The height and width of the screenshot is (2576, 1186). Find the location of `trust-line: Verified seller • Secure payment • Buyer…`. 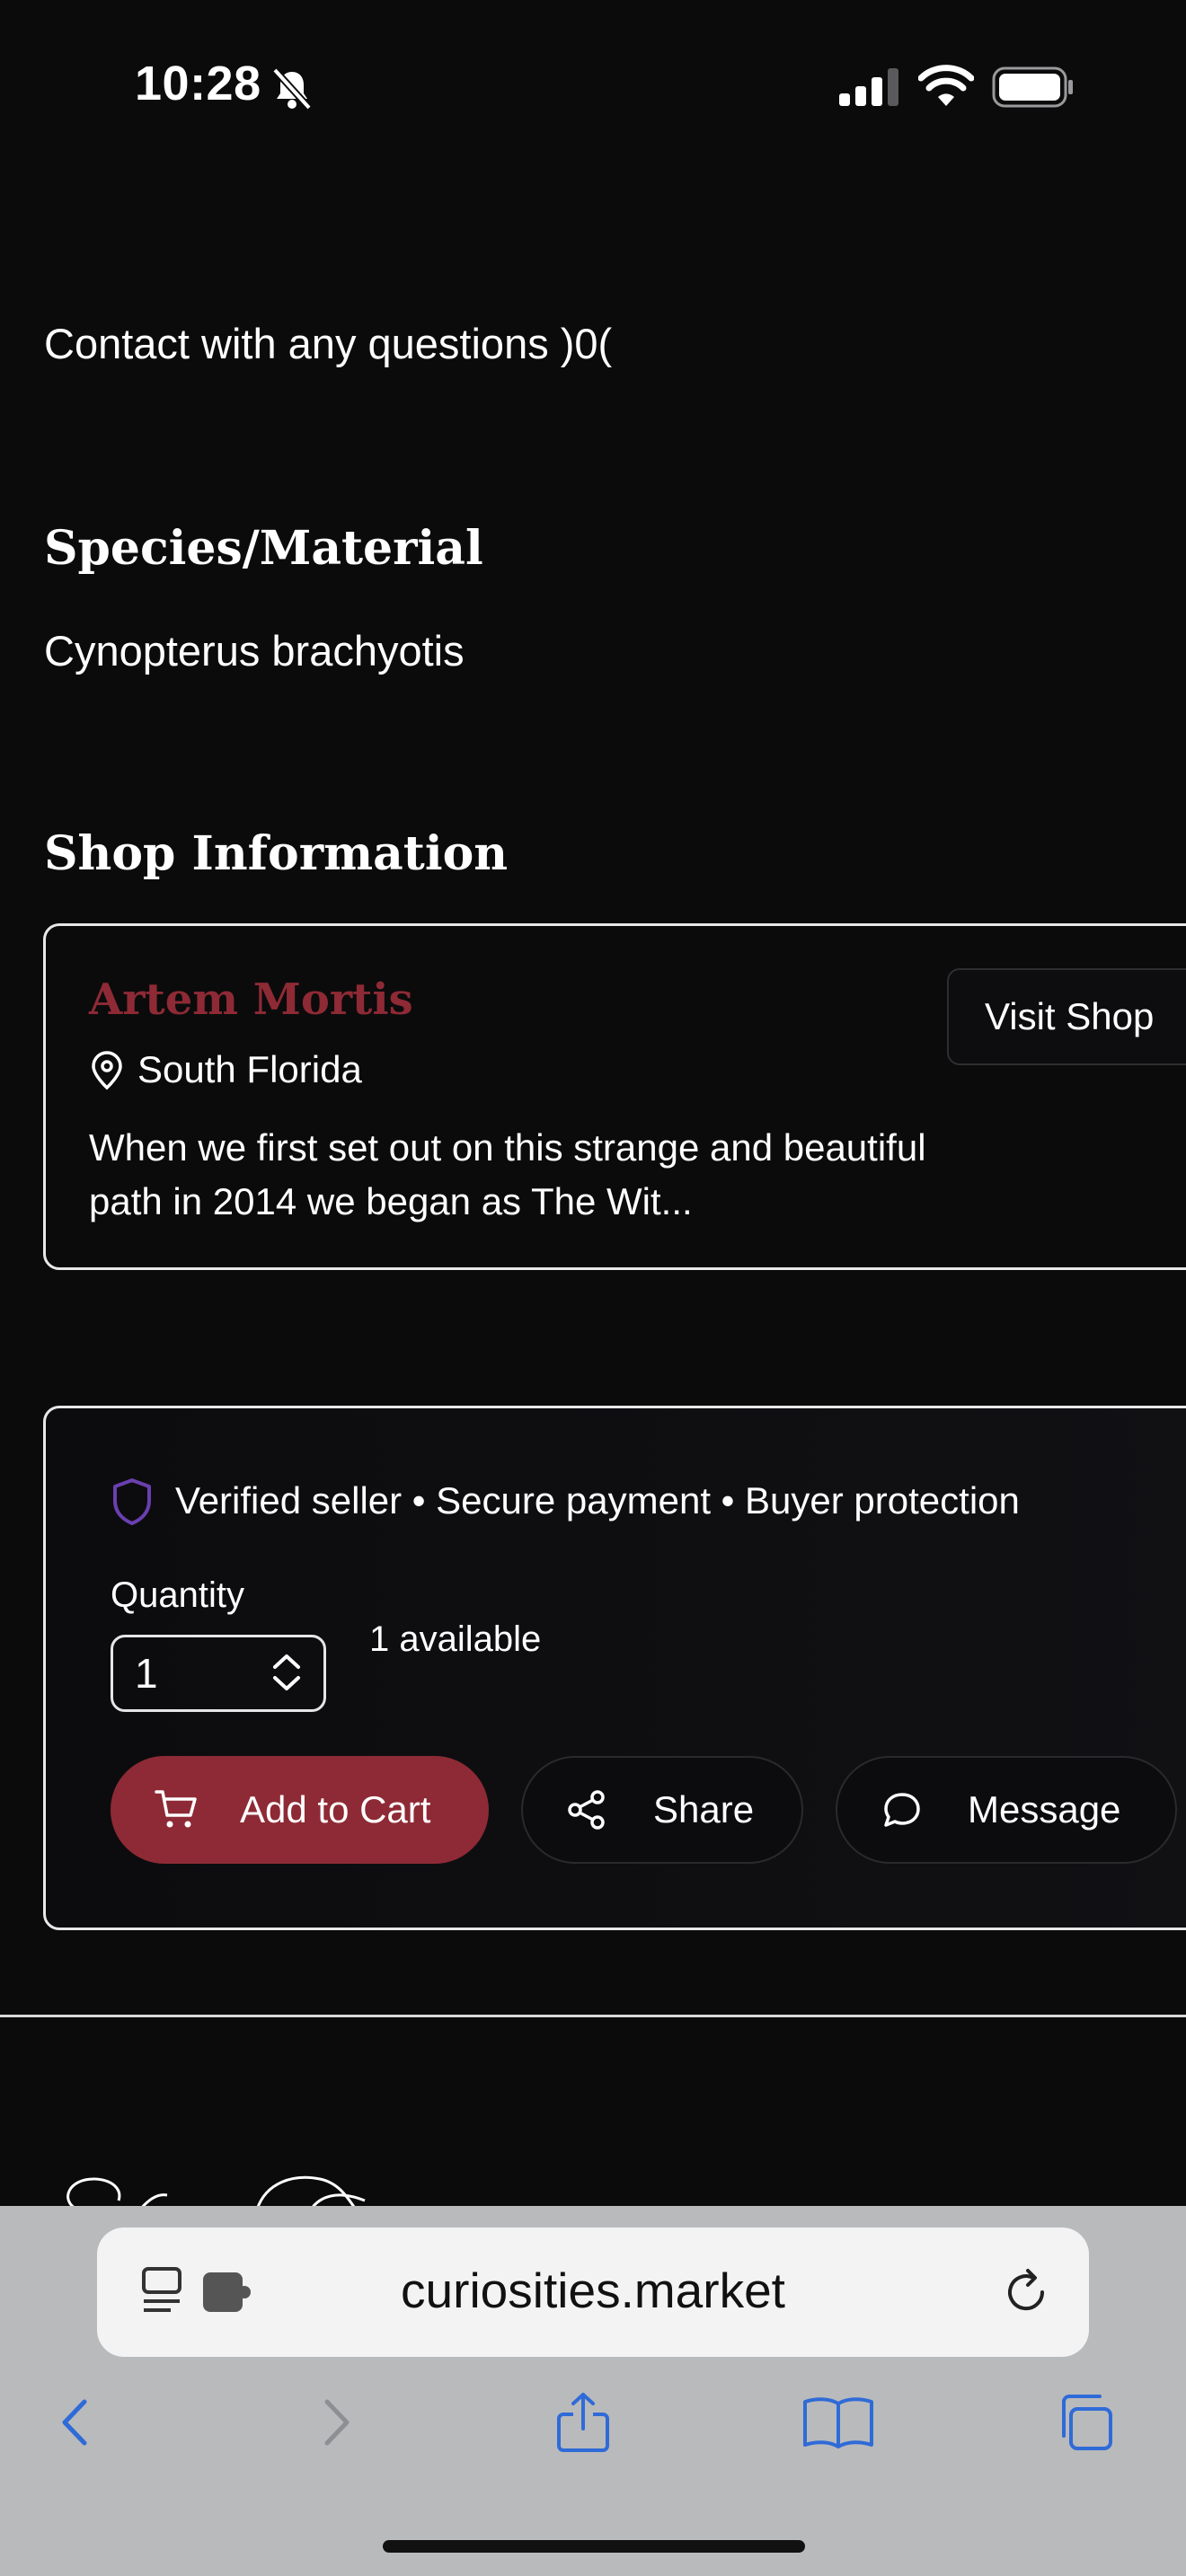

trust-line: Verified seller • Secure payment • Buyer… is located at coordinates (597, 1500).